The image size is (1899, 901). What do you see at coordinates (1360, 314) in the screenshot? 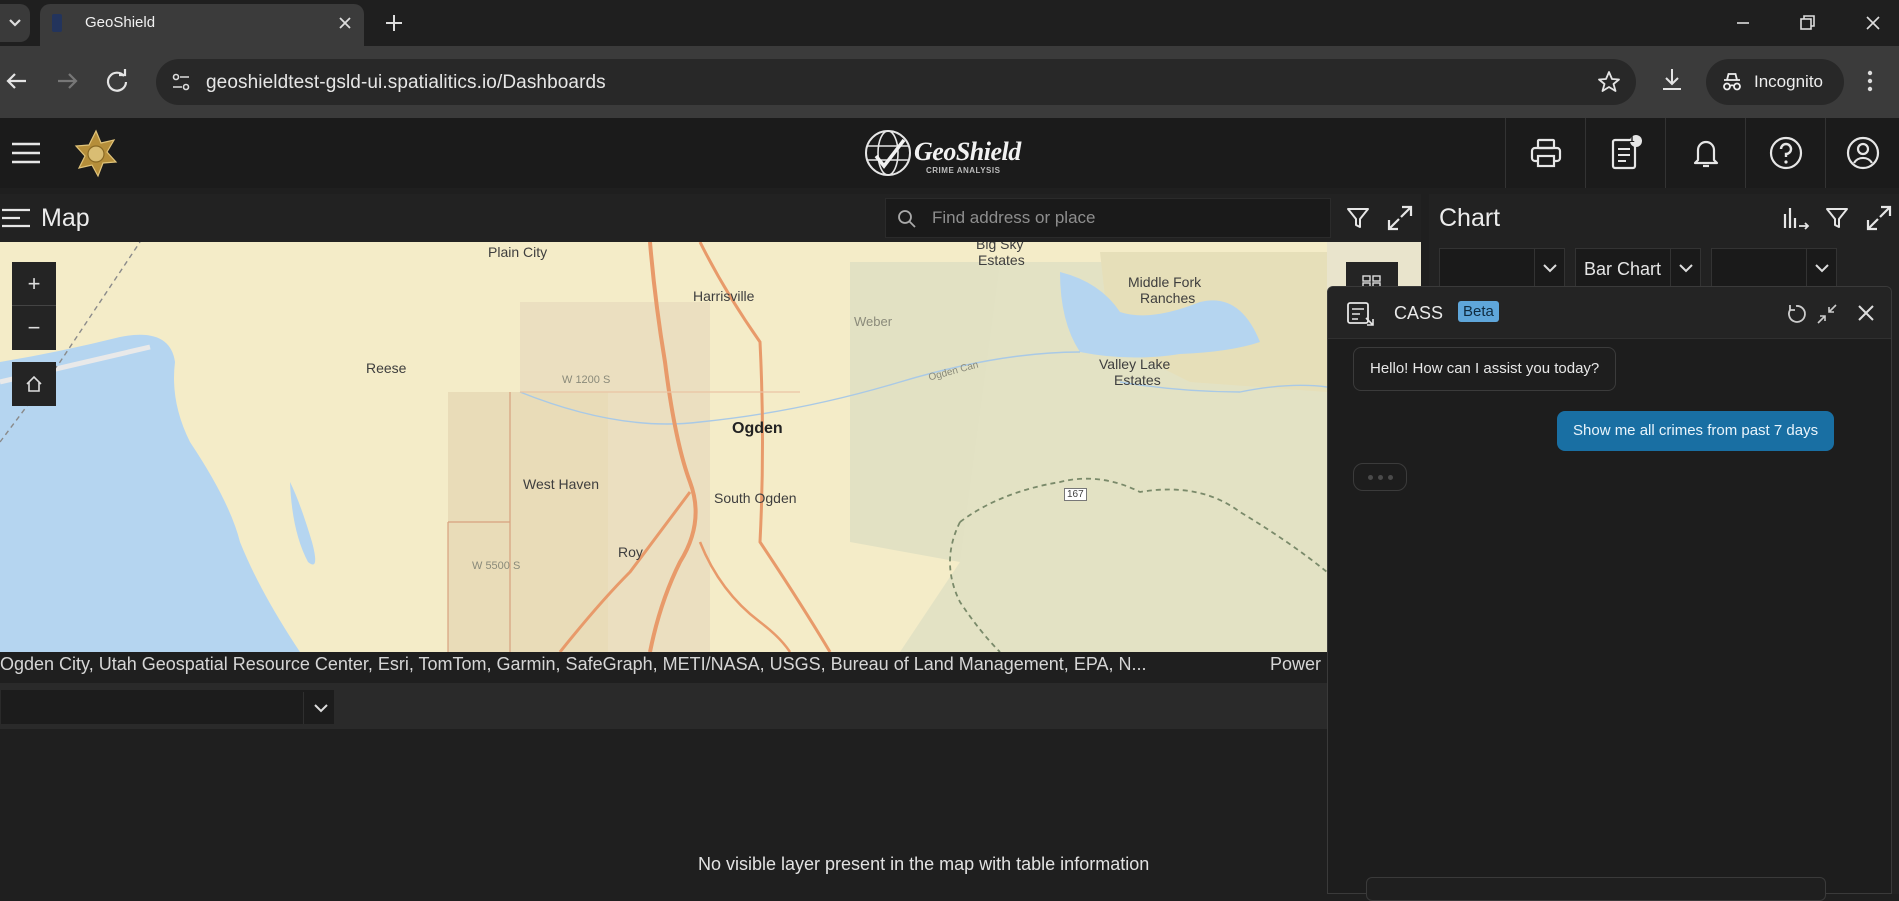
I see `chat-document-icon` at bounding box center [1360, 314].